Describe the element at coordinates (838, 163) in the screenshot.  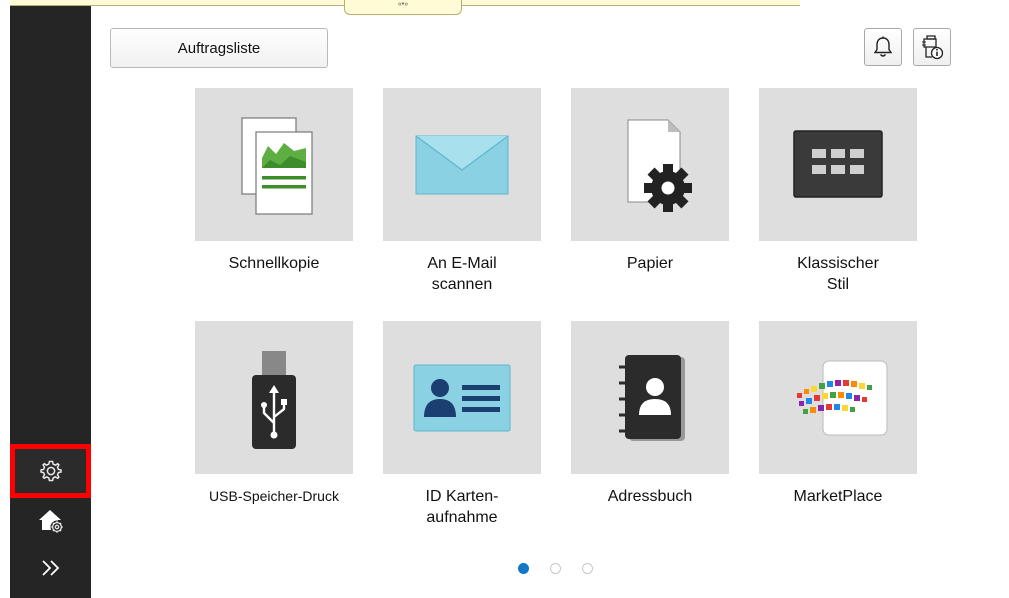
I see `classic-grid-icon` at that location.